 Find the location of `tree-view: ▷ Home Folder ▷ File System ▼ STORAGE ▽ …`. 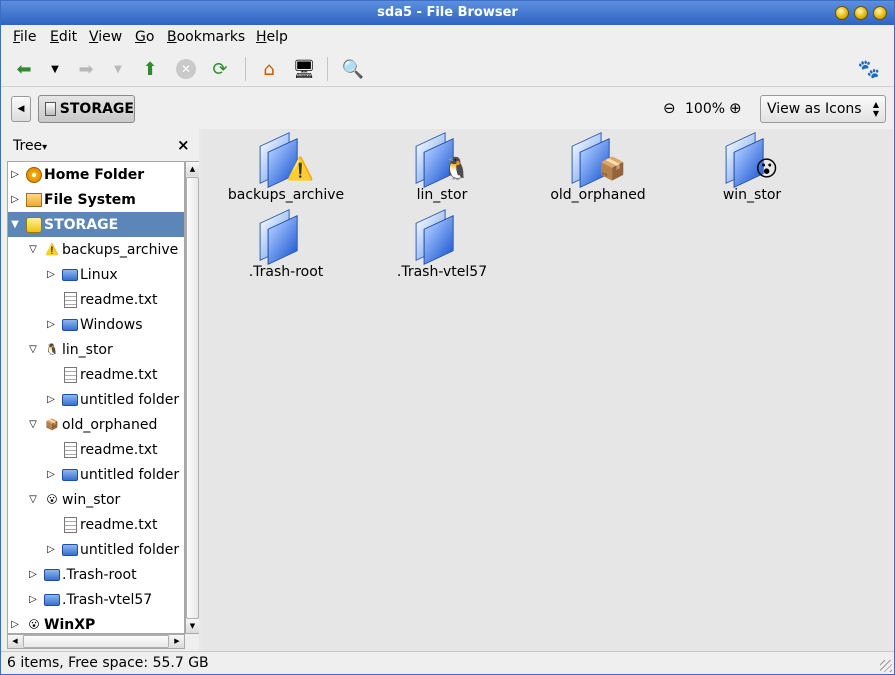

tree-view: ▷ Home Folder ▷ File System ▼ STORAGE ▽ … is located at coordinates (96, 397).